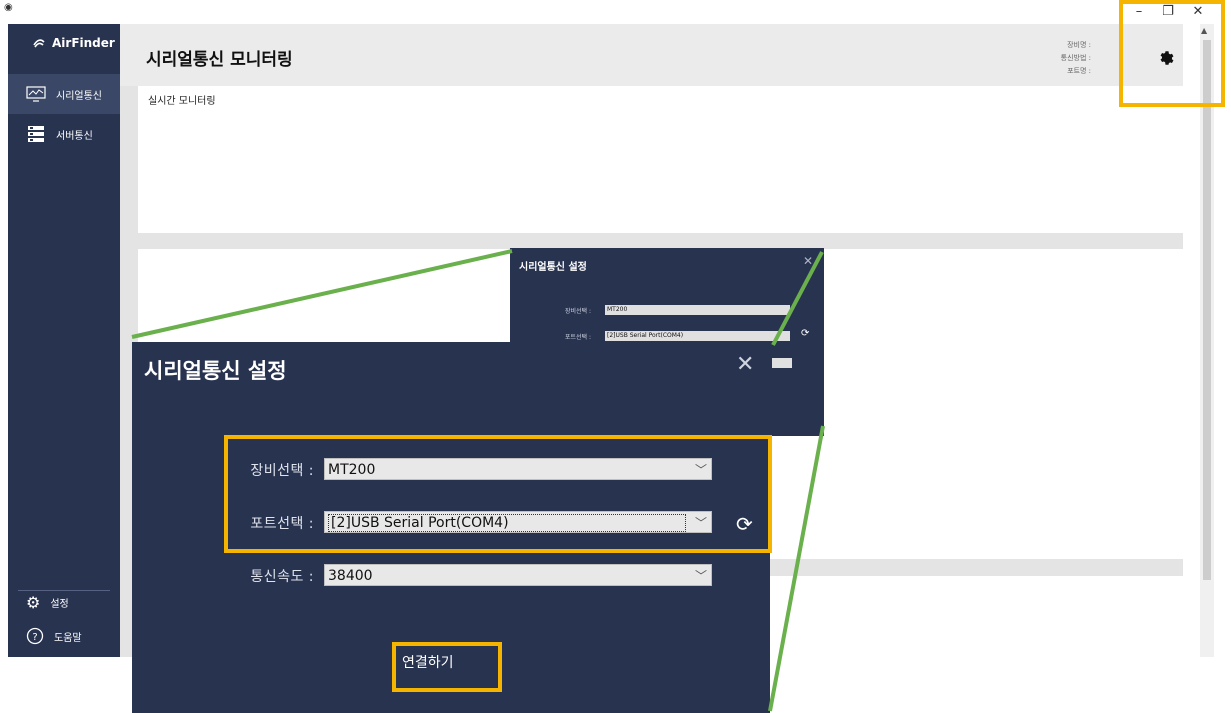 This screenshot has width=1231, height=713. What do you see at coordinates (447, 667) in the screenshot?
I see `highlight-connect-button` at bounding box center [447, 667].